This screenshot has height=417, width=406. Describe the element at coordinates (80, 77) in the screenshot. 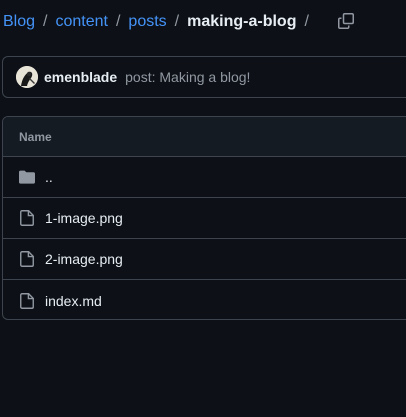

I see `commit-author: emenblade` at that location.